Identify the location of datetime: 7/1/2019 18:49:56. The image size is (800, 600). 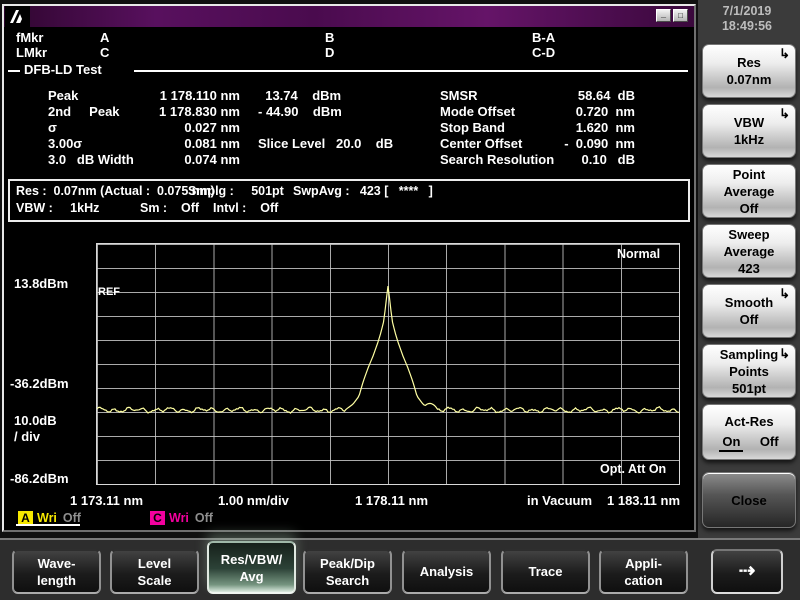
(747, 19).